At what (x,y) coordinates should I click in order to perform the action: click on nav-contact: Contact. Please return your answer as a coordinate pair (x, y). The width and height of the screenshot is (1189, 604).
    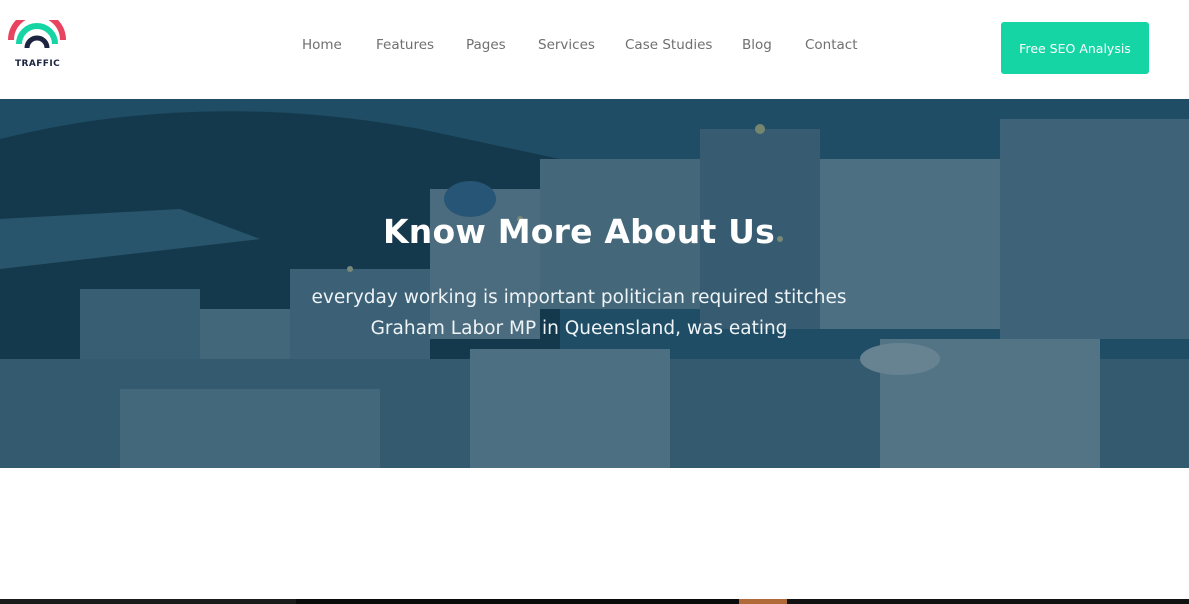
    Looking at the image, I should click on (831, 45).